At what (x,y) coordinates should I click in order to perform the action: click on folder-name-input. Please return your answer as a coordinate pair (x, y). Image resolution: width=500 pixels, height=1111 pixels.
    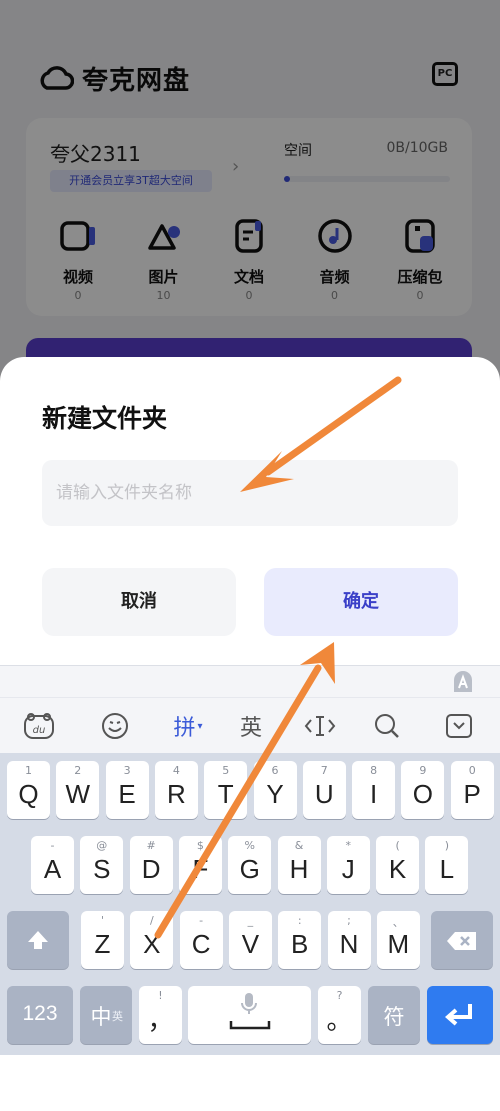
    Looking at the image, I should click on (250, 493).